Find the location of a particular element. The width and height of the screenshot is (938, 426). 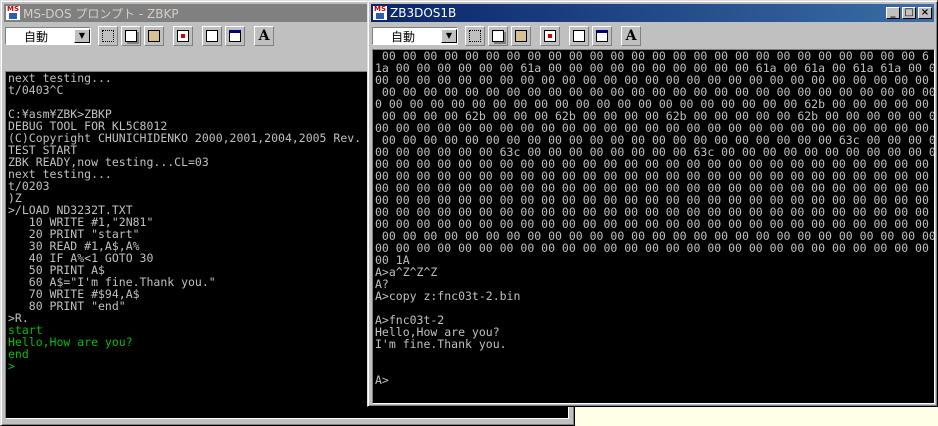

window-title: ZB3DOS1B is located at coordinates (423, 13).